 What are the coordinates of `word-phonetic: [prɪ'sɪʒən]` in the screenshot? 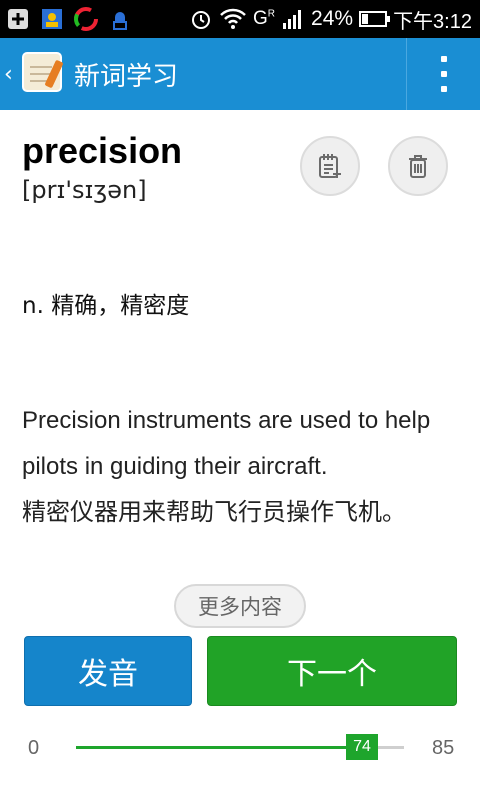 It's located at (84, 190).